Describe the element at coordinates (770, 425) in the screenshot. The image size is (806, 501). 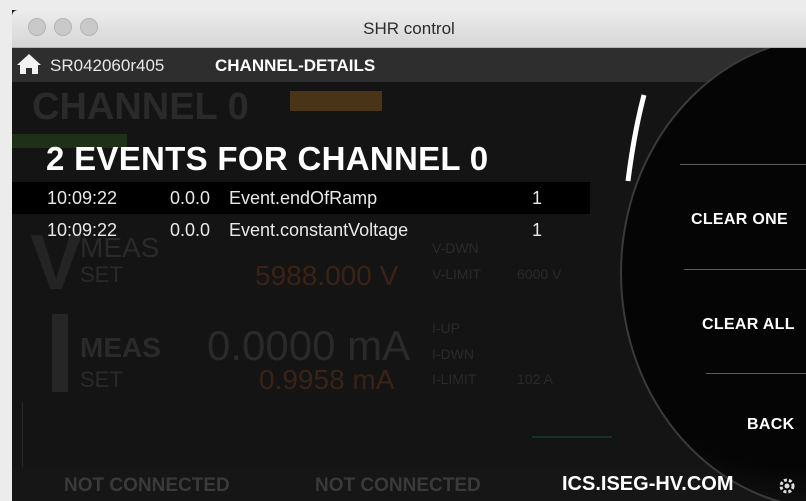
I see `back-button: BACK` at that location.